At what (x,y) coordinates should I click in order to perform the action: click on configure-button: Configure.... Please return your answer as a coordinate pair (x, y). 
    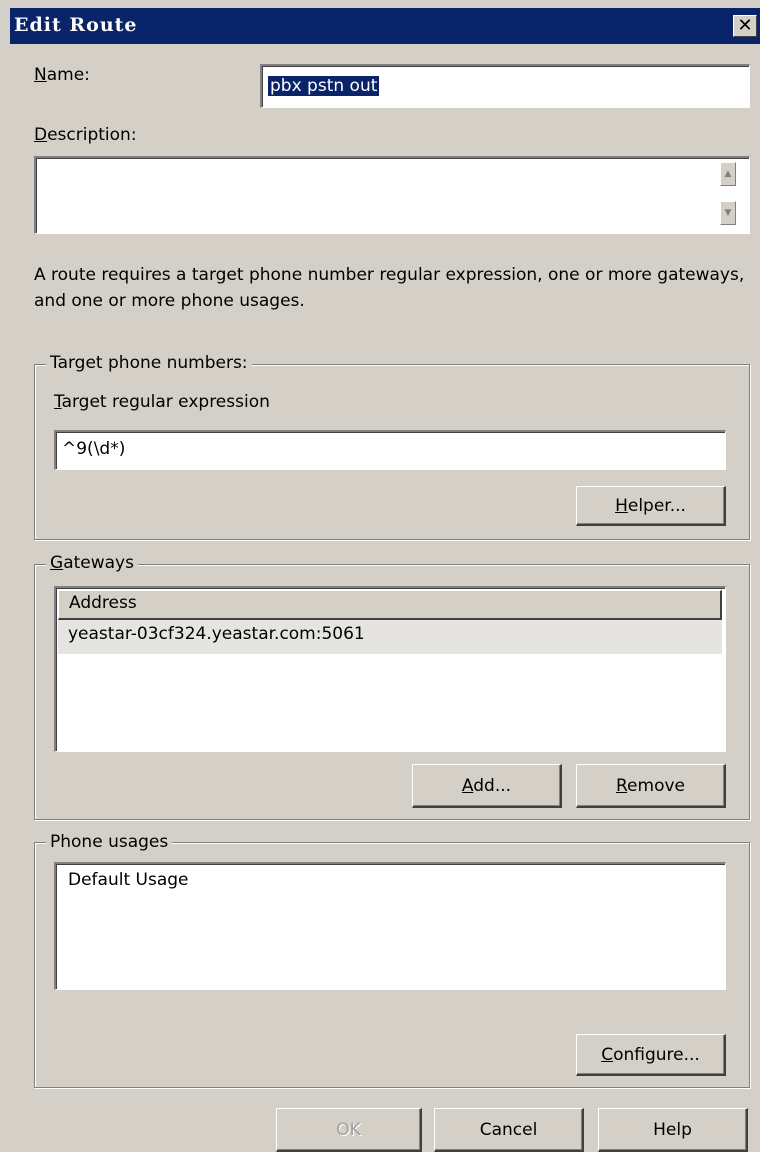
    Looking at the image, I should click on (651, 1055).